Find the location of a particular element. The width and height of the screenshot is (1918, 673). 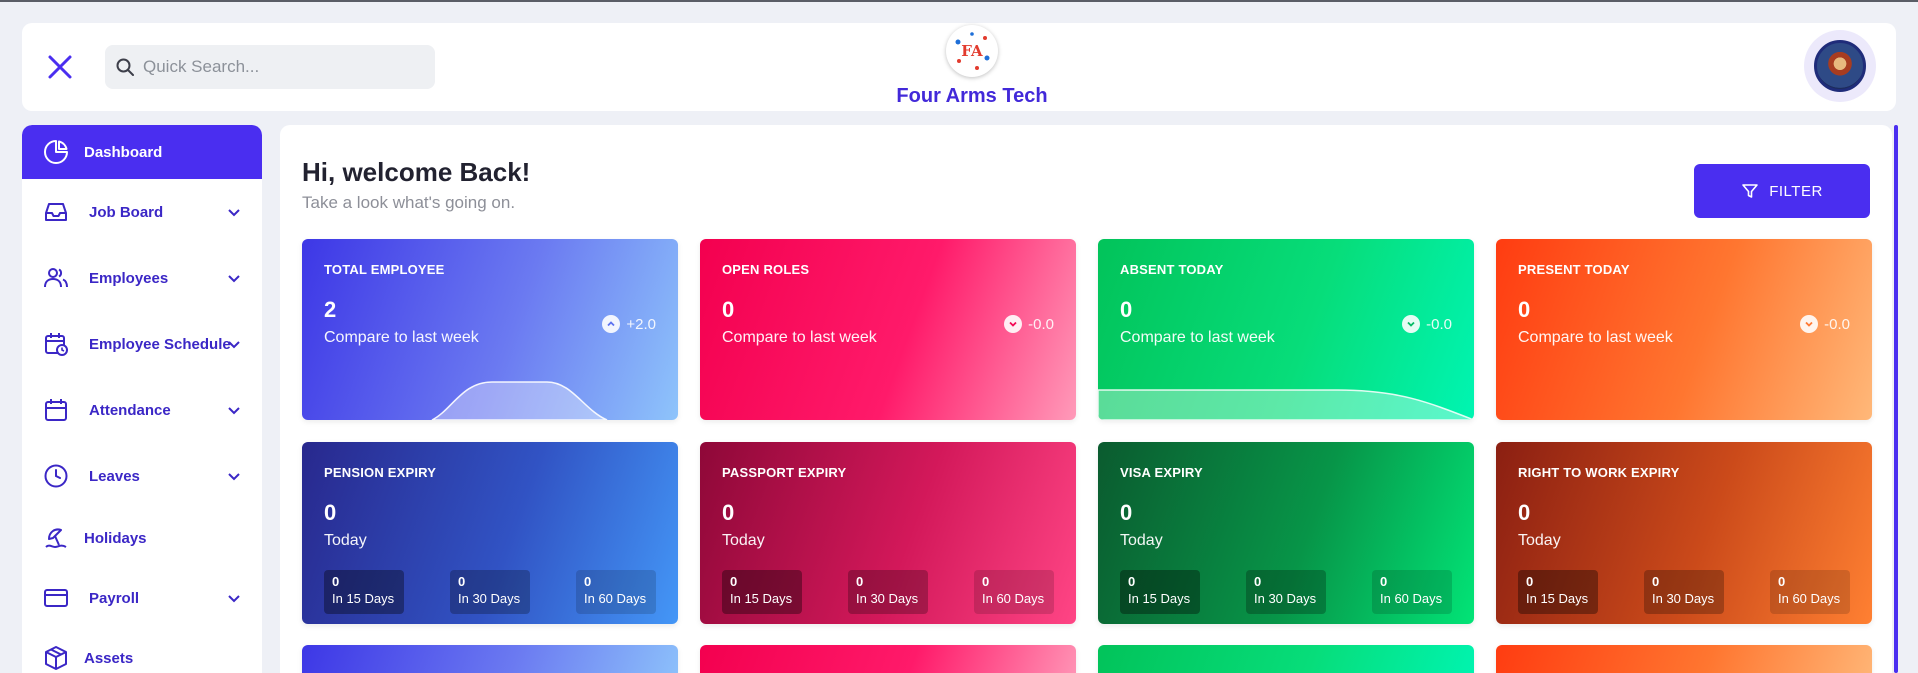

brand-name: Four Arms Tech is located at coordinates (972, 96).